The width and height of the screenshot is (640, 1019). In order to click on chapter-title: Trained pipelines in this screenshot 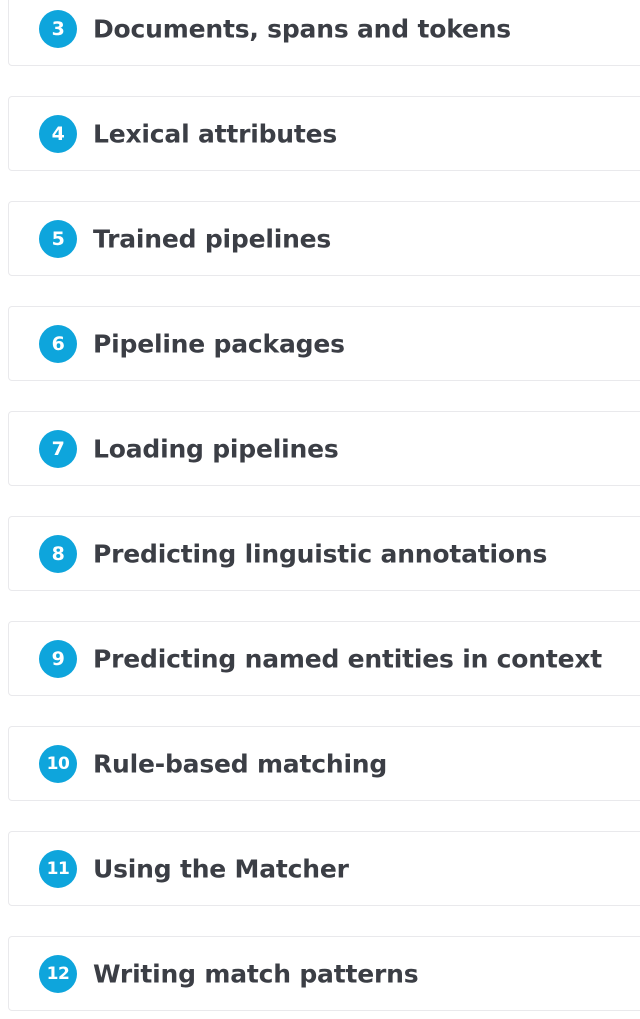, I will do `click(212, 238)`.